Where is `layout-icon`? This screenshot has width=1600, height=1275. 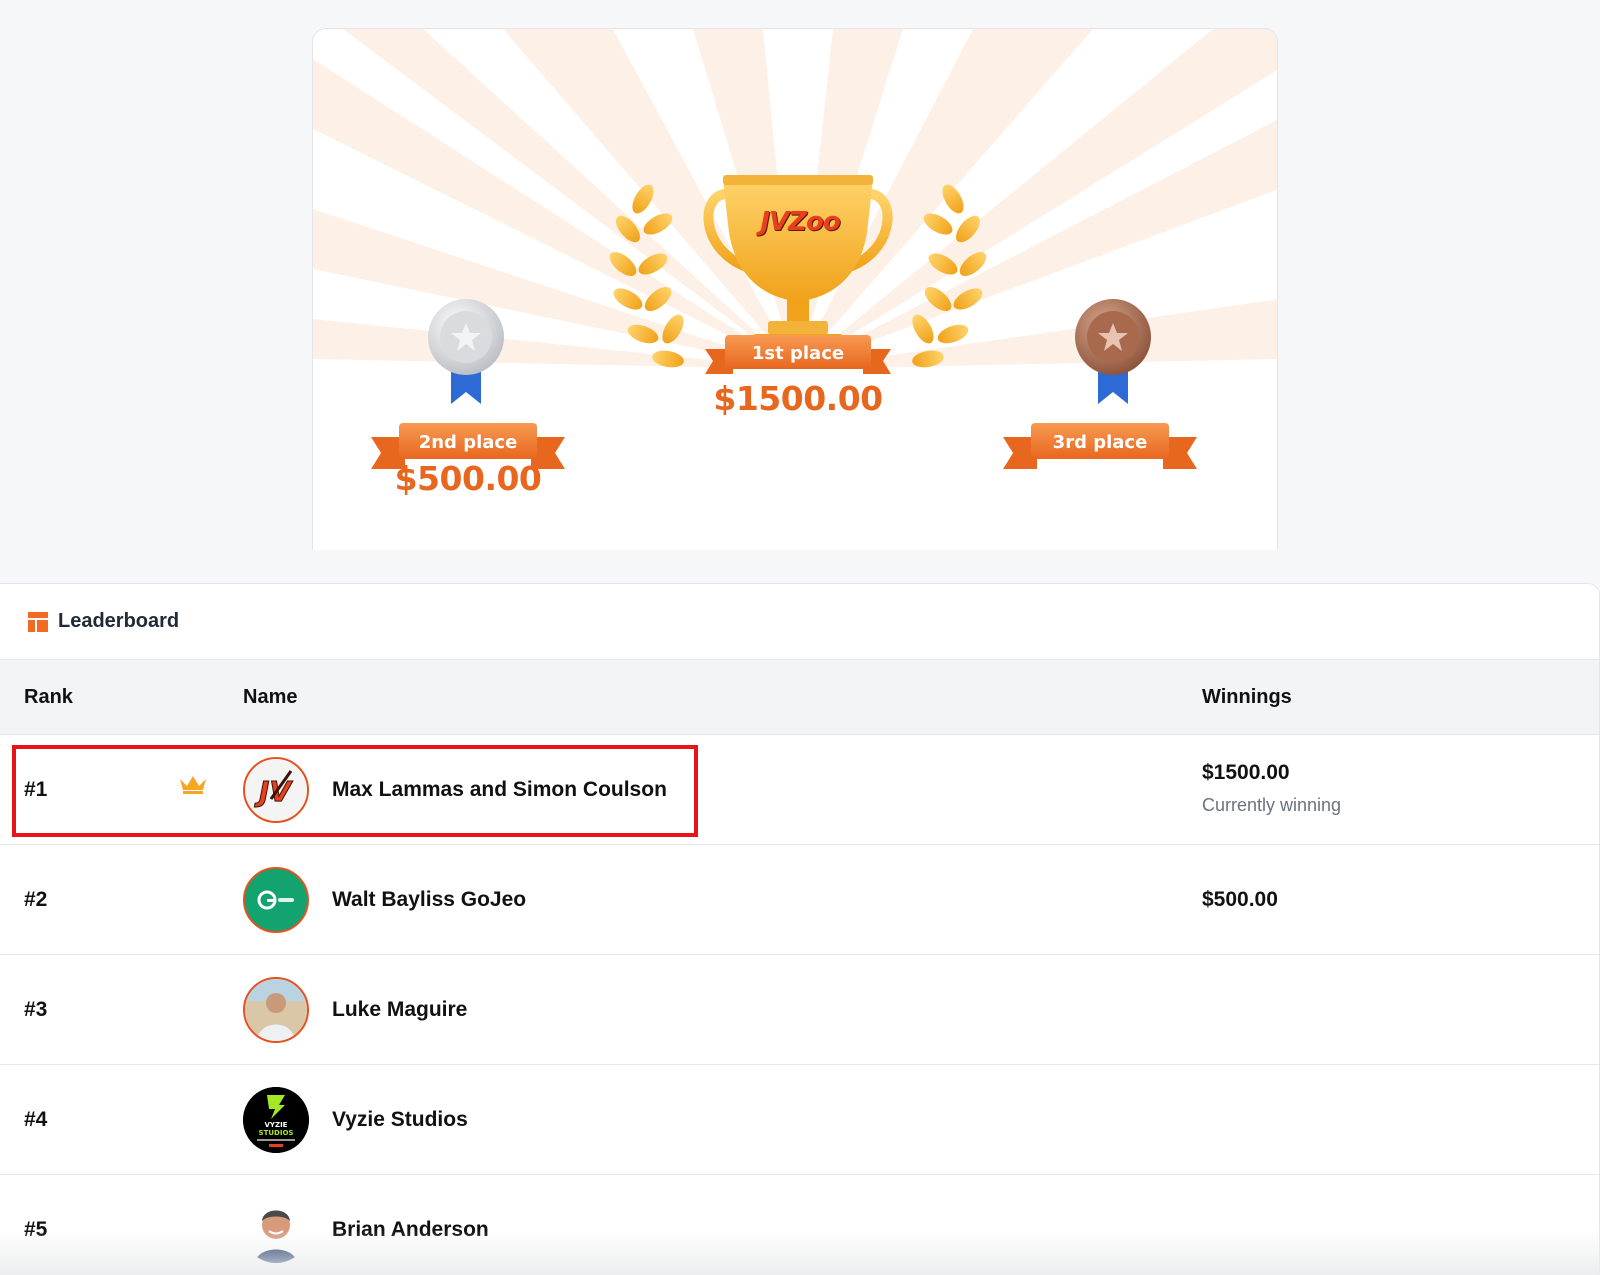
layout-icon is located at coordinates (38, 621).